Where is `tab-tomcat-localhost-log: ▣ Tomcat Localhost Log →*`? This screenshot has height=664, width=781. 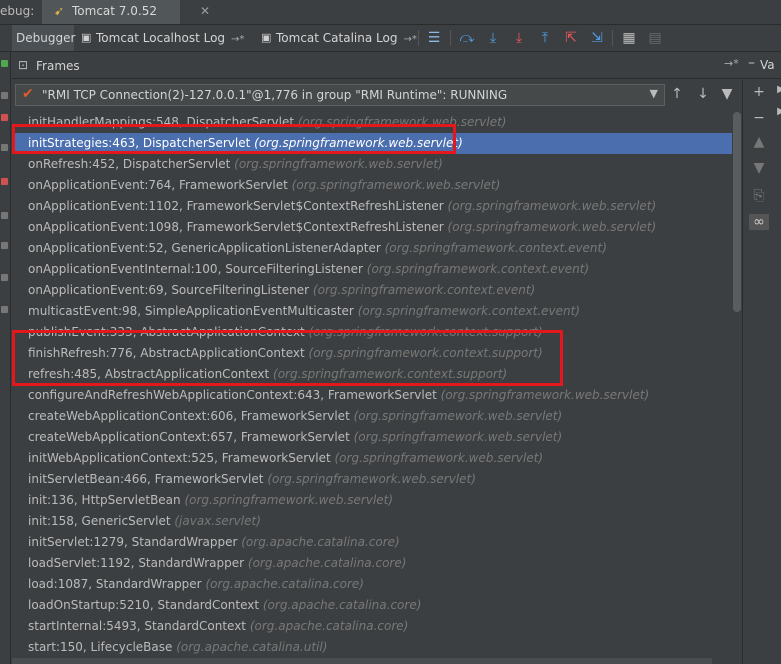
tab-tomcat-localhost-log: ▣ Tomcat Localhost Log →* is located at coordinates (164, 38).